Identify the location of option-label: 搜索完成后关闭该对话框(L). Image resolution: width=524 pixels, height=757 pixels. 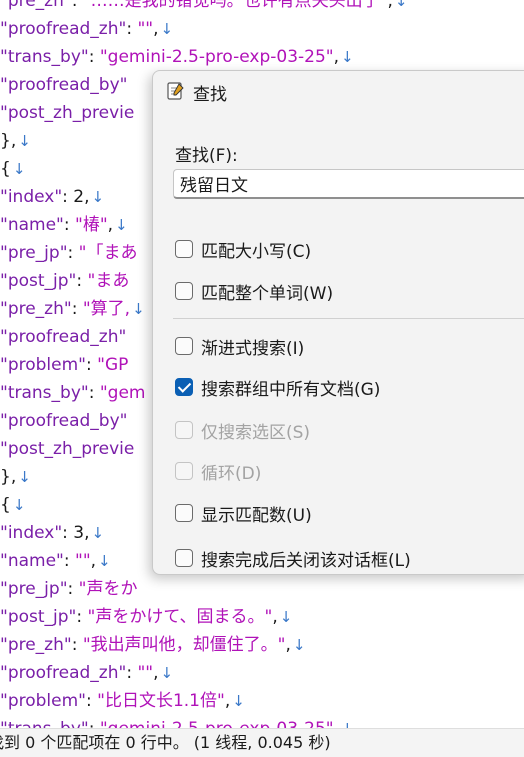
(306, 560).